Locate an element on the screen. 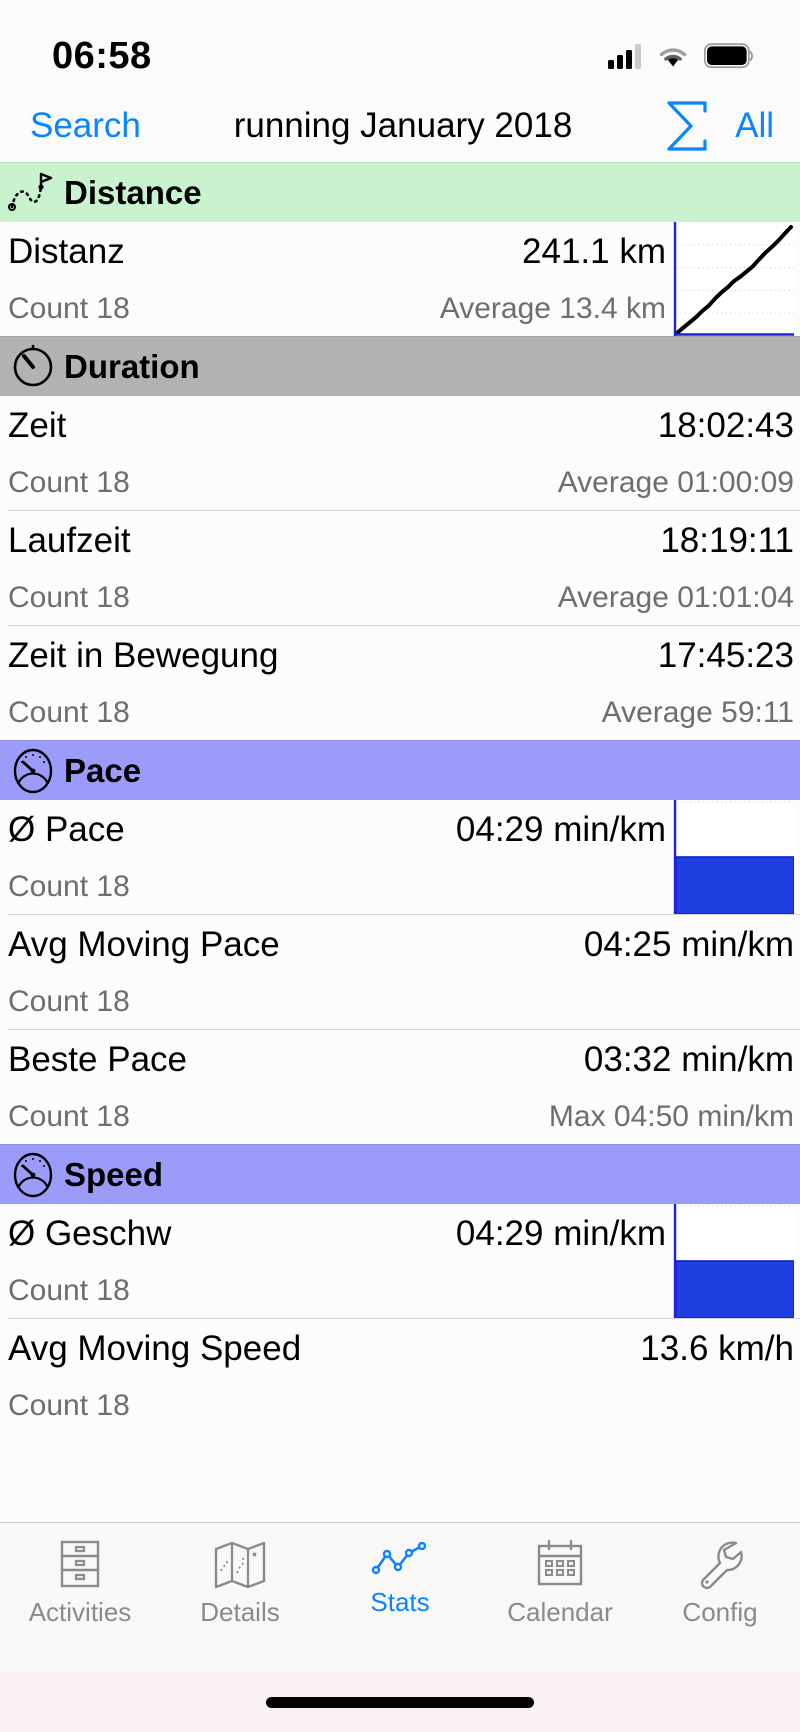  stat-row: Ø Pace 04:29 min/km Count 18 is located at coordinates (400, 857).